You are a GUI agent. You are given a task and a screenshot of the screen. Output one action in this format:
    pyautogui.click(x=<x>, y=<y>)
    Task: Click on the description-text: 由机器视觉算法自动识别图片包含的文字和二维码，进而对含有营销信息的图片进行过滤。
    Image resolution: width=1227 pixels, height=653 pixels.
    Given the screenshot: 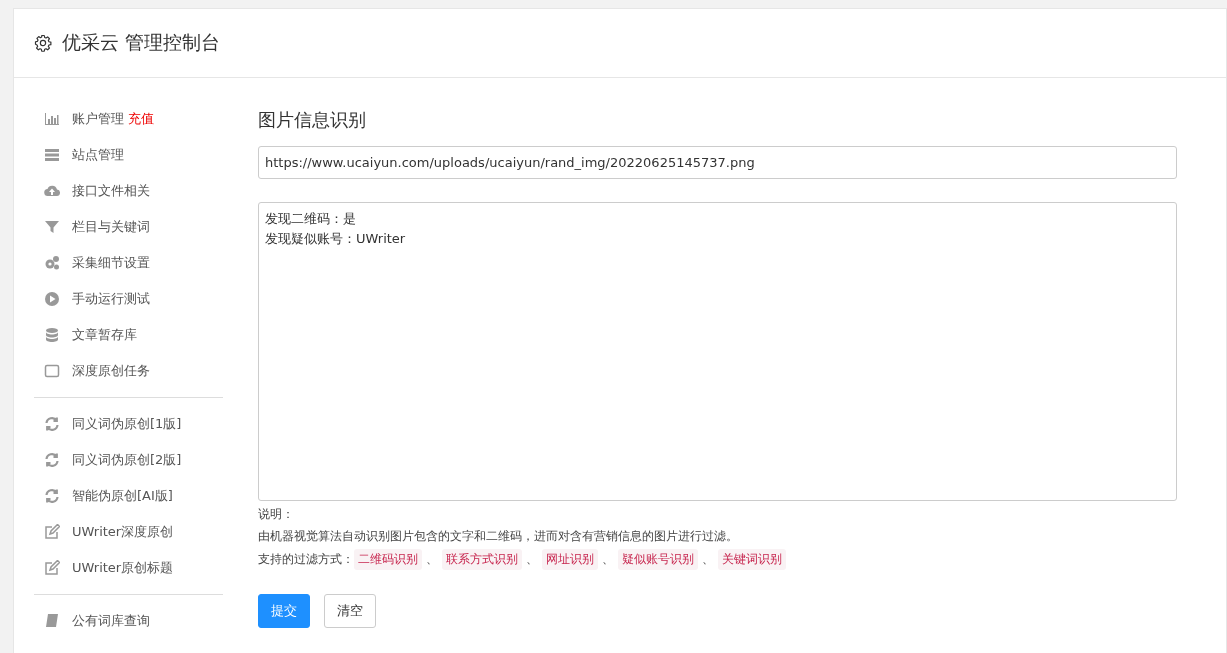 What is the action you would take?
    pyautogui.click(x=498, y=536)
    